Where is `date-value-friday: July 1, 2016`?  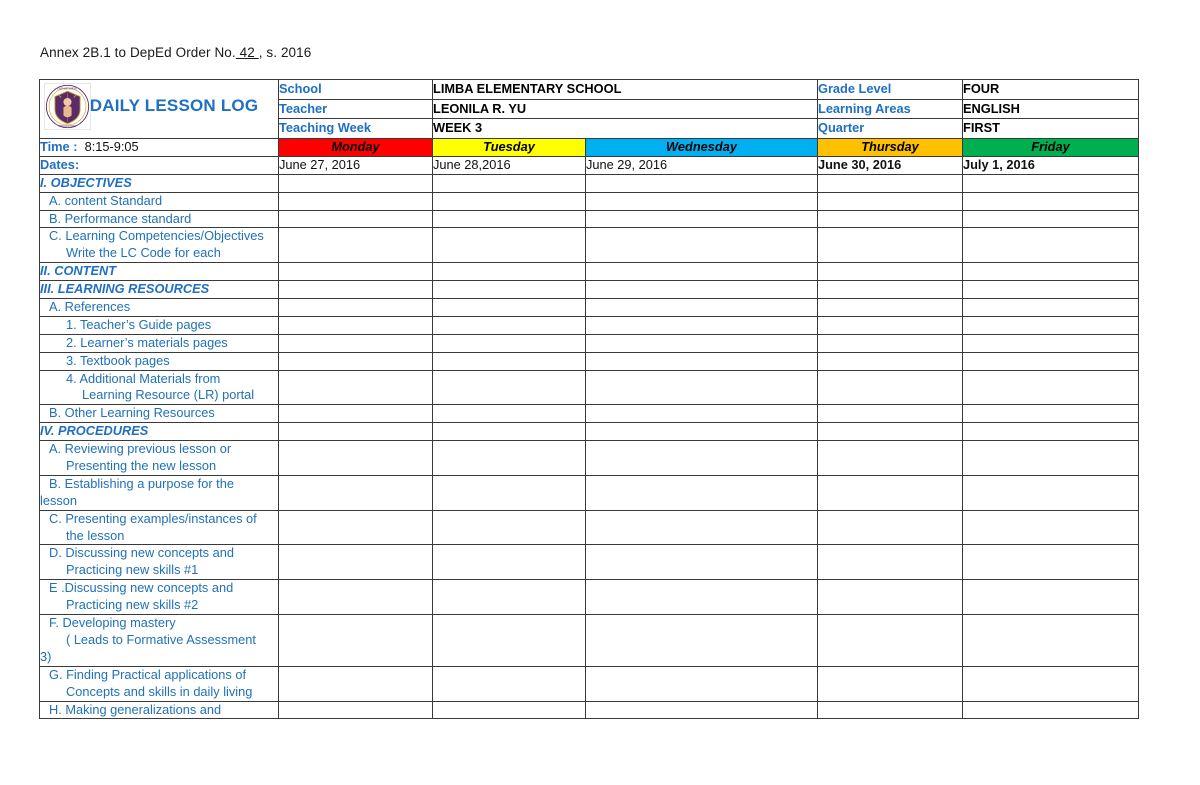 date-value-friday: July 1, 2016 is located at coordinates (1050, 165).